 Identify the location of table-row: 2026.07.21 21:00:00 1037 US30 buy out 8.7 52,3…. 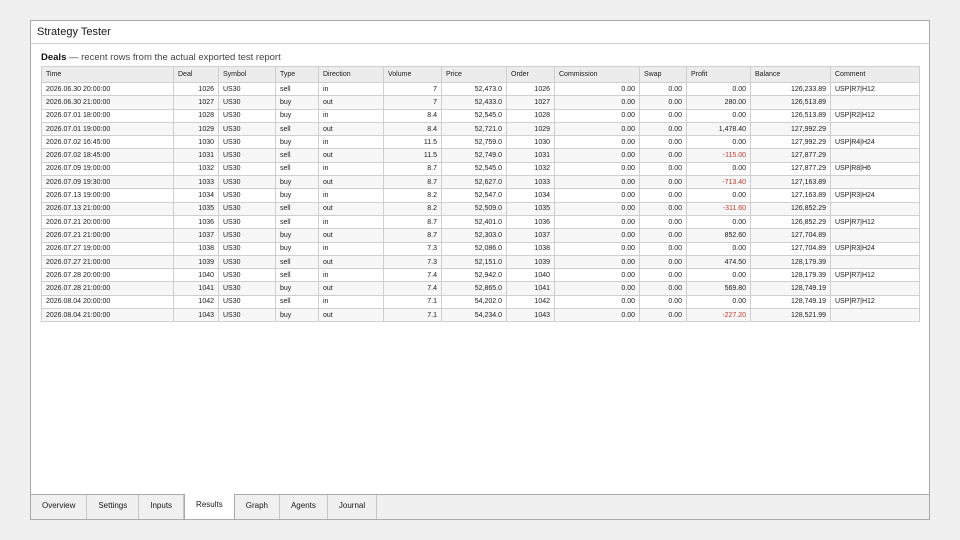
(480, 235).